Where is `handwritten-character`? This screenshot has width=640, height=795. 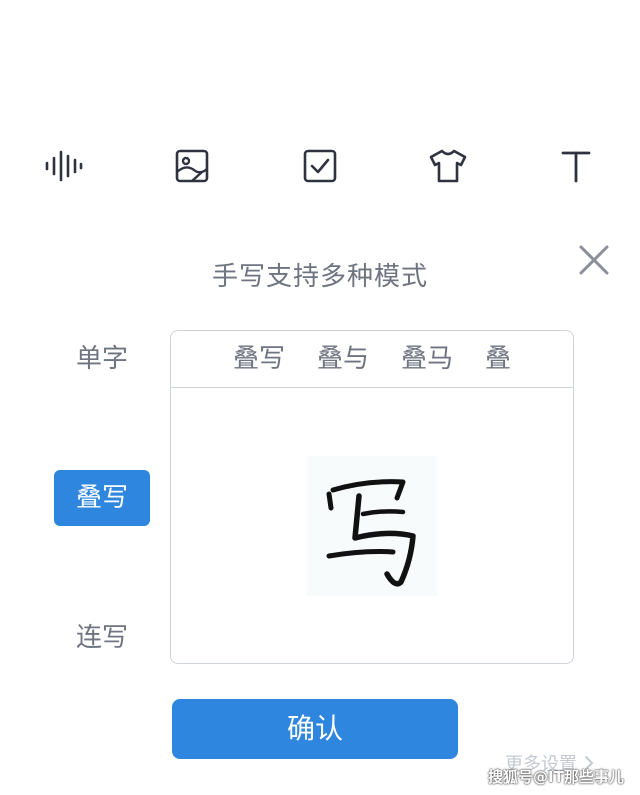 handwritten-character is located at coordinates (372, 526).